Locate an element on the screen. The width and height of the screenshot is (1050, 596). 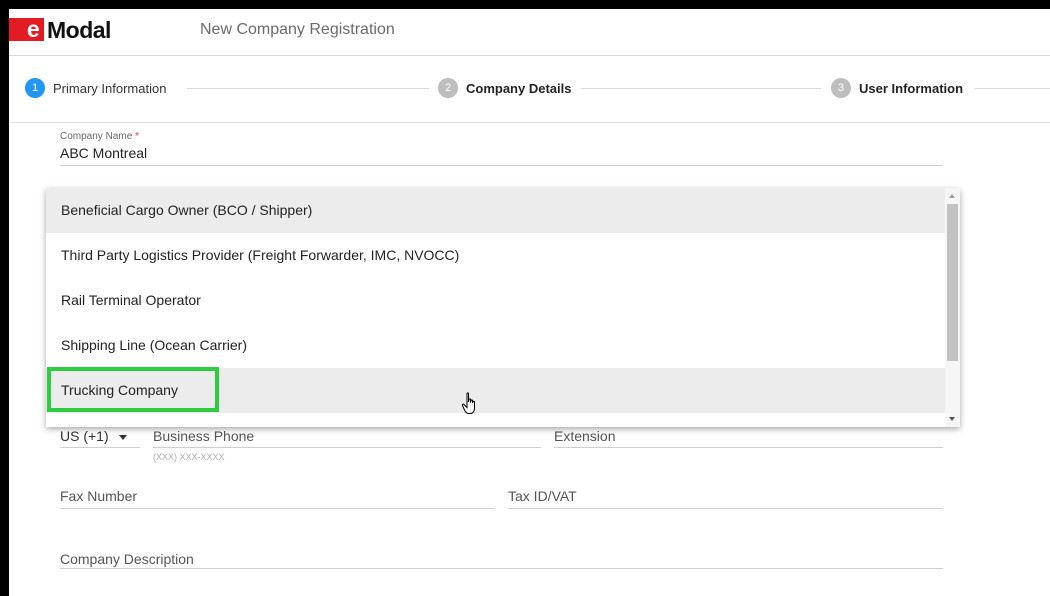
step-label: Company Details is located at coordinates (519, 88).